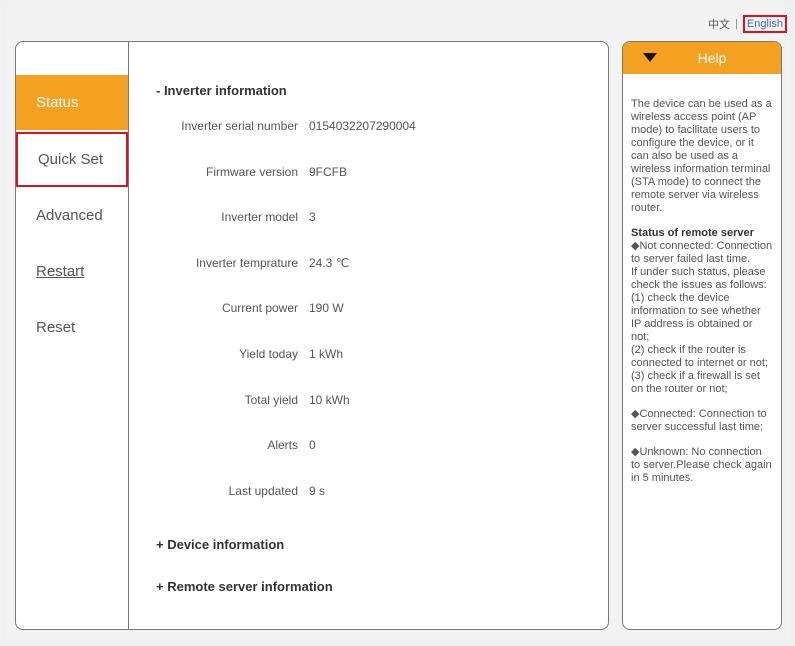  I want to click on info-label: Inverter serial number, so click(239, 126).